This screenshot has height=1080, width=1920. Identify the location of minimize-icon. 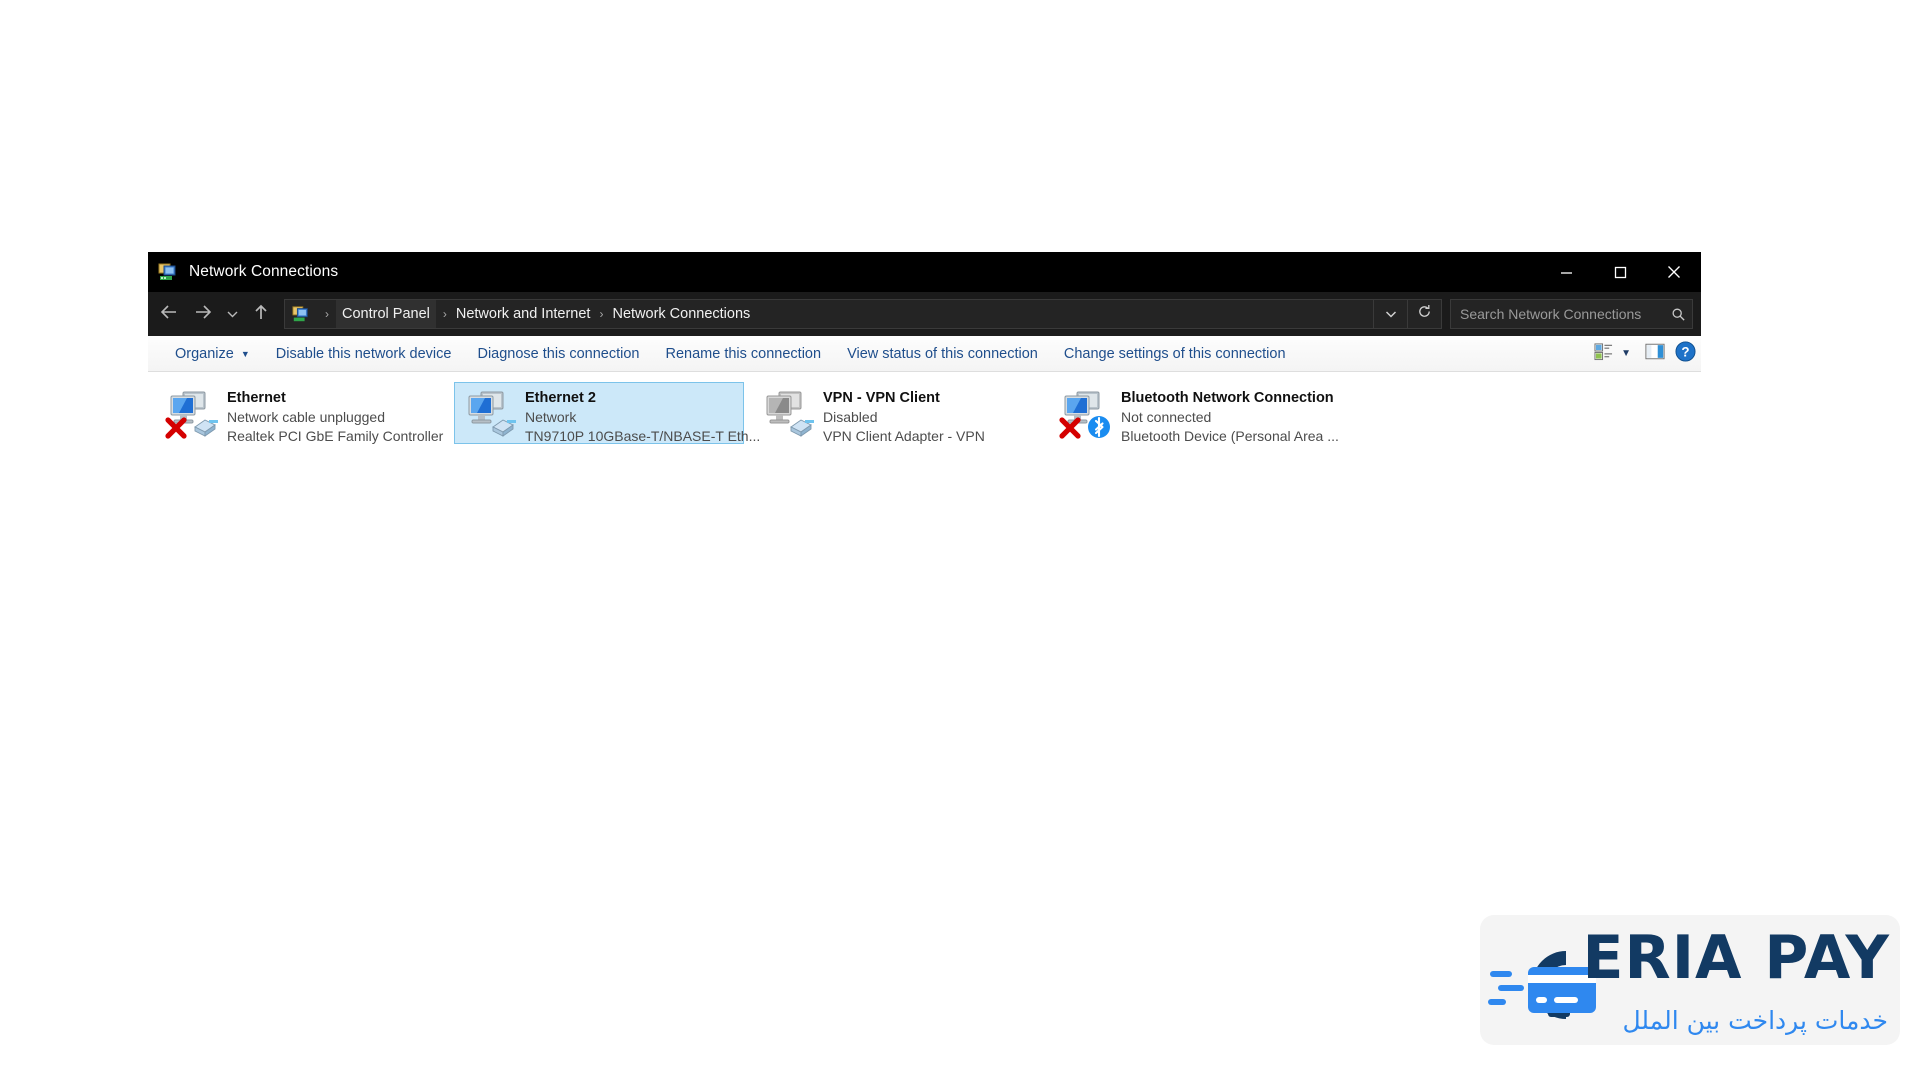
(1566, 272).